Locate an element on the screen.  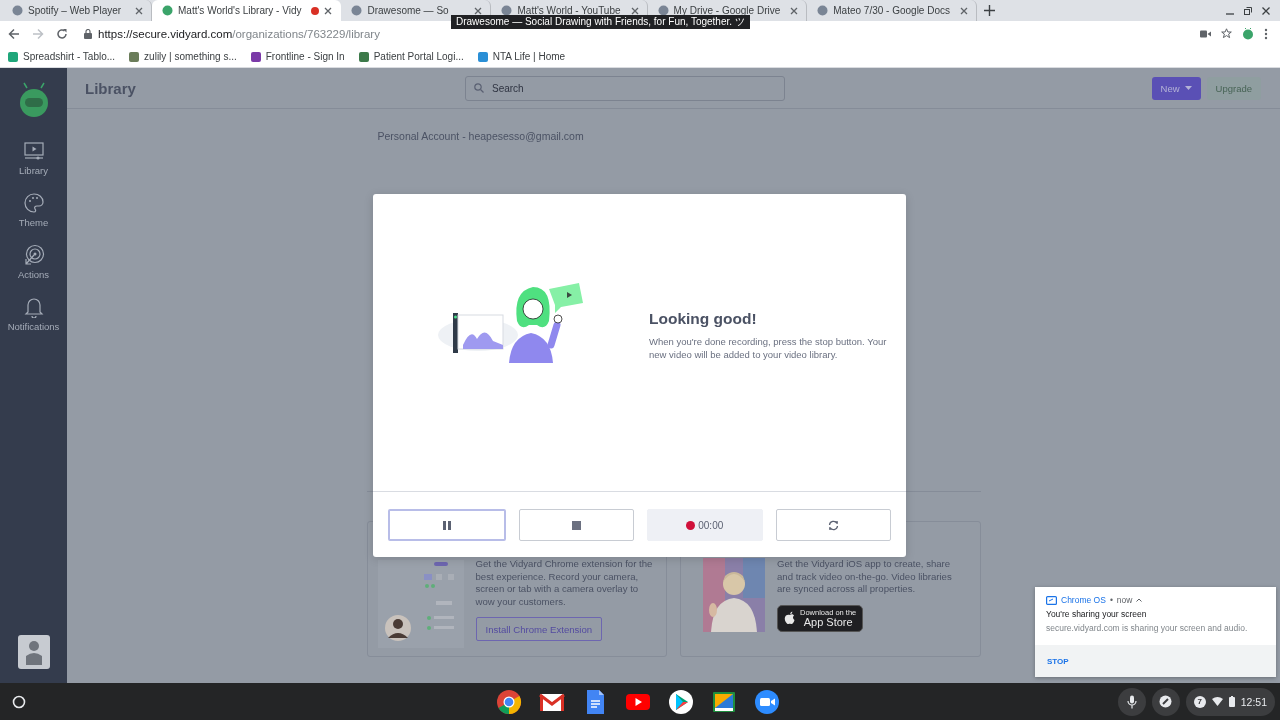
avatar-icon is located at coordinates (33, 652).